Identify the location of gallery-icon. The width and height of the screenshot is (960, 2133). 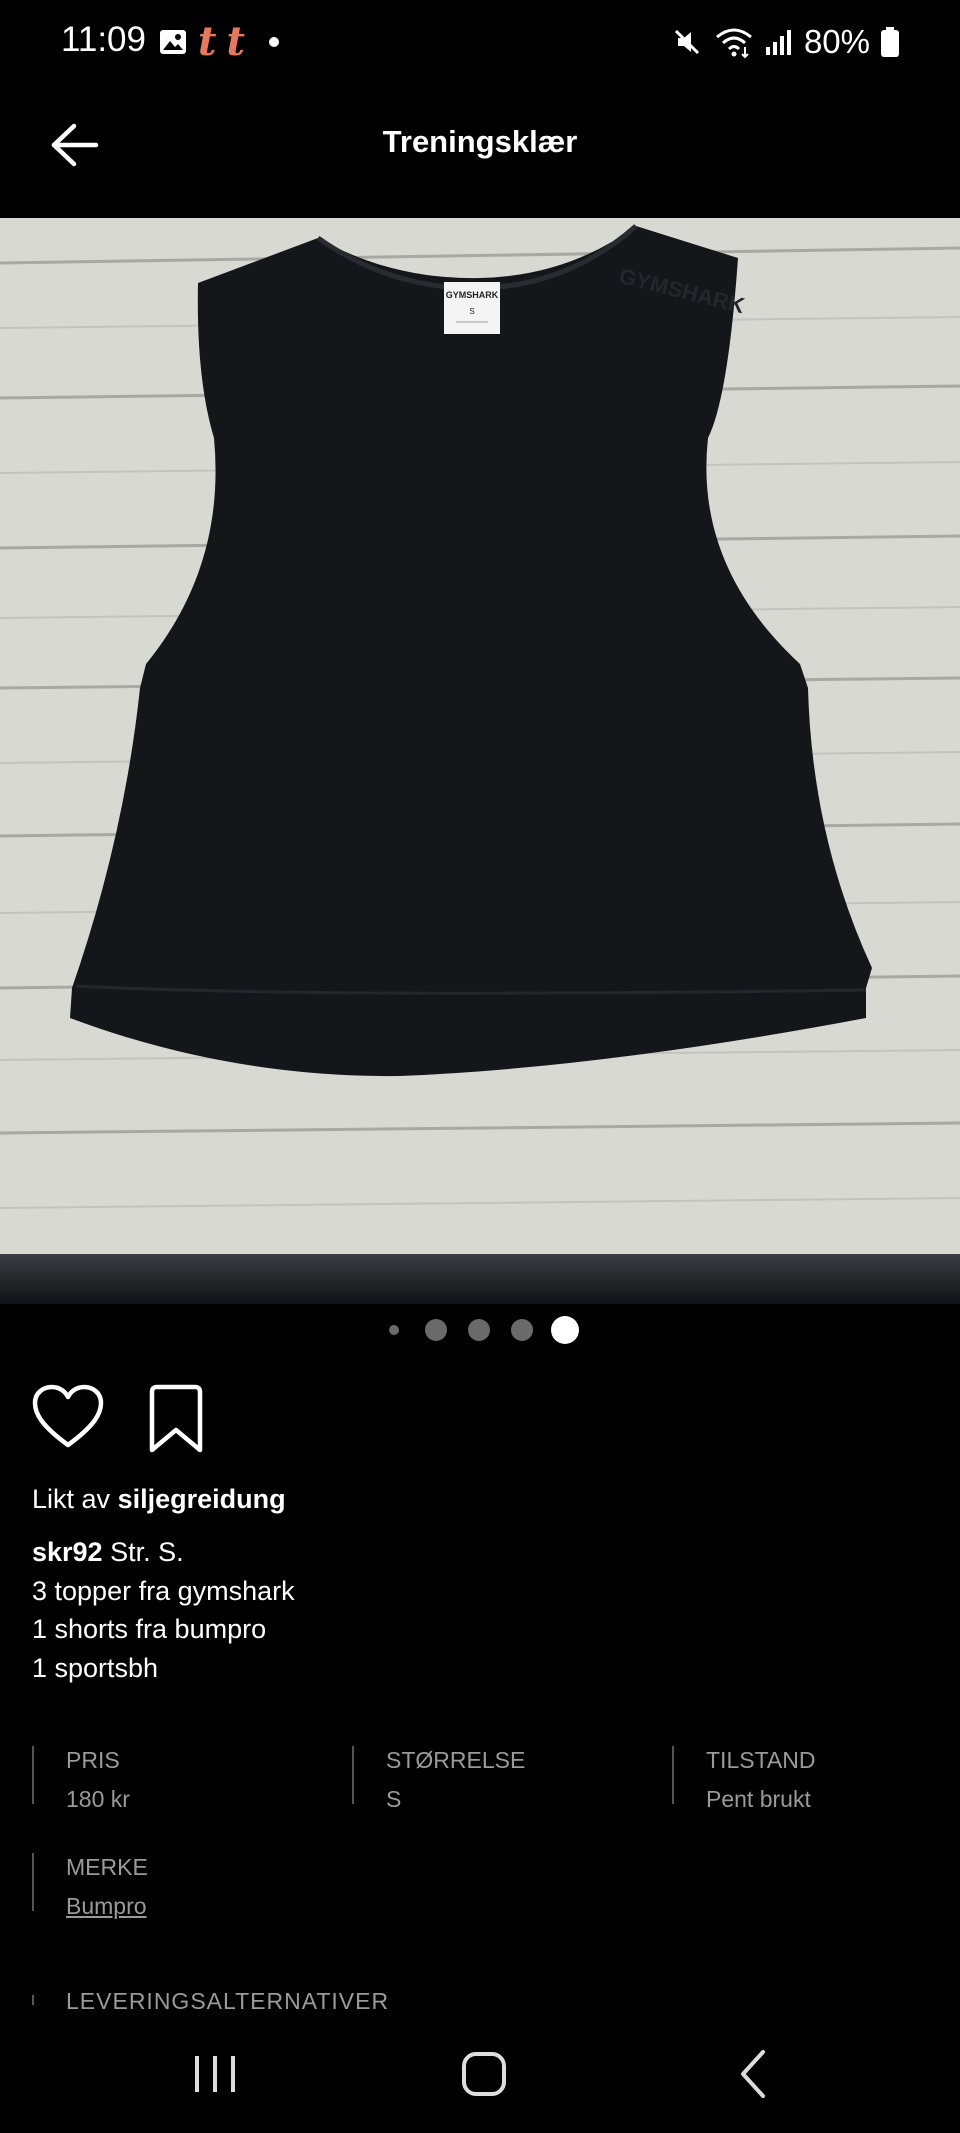
(173, 42).